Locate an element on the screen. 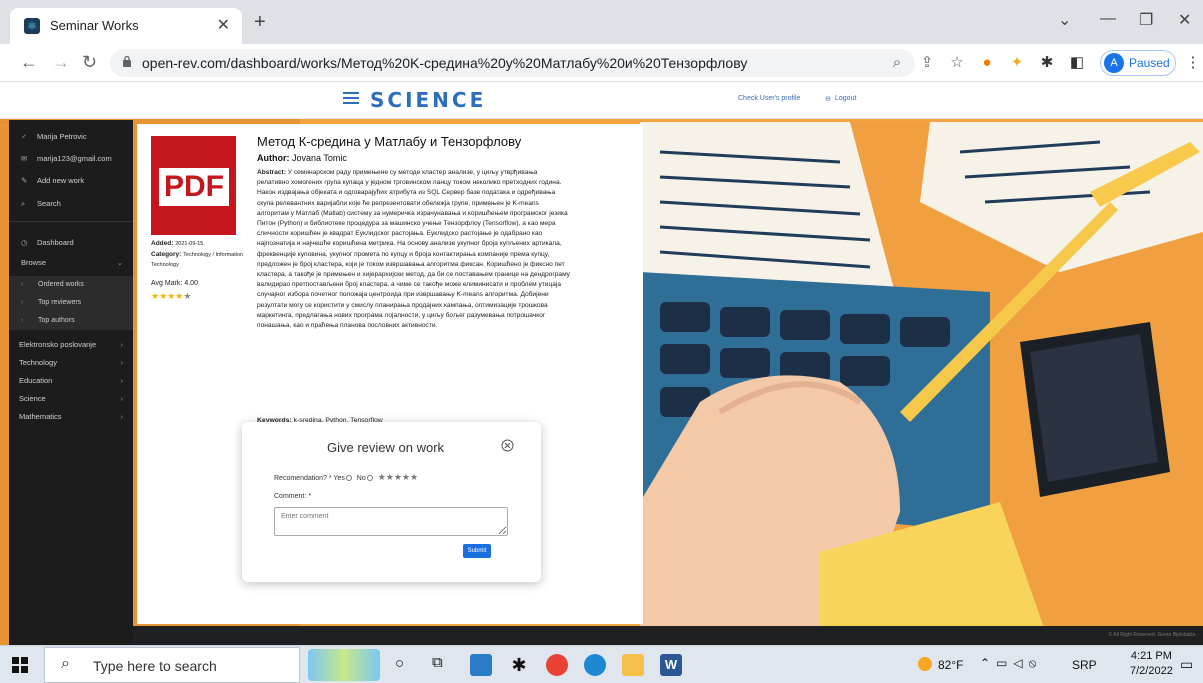  zoom-icon: ⌕ is located at coordinates (897, 63).